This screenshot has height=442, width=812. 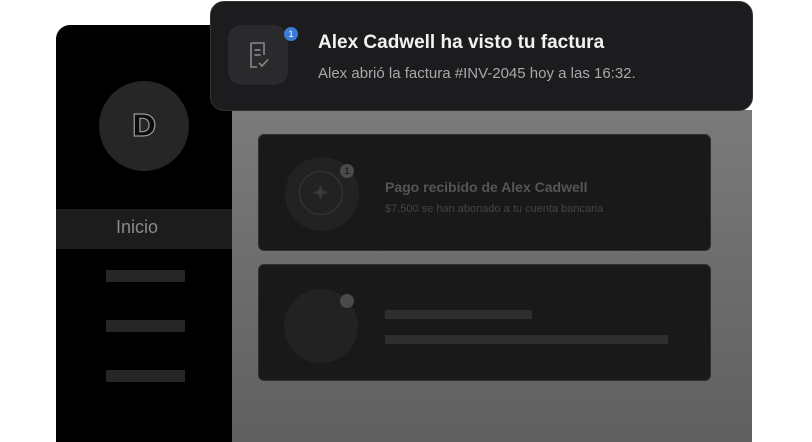 I want to click on card-title: Pago recibido de Alex Cadwell, so click(x=486, y=187).